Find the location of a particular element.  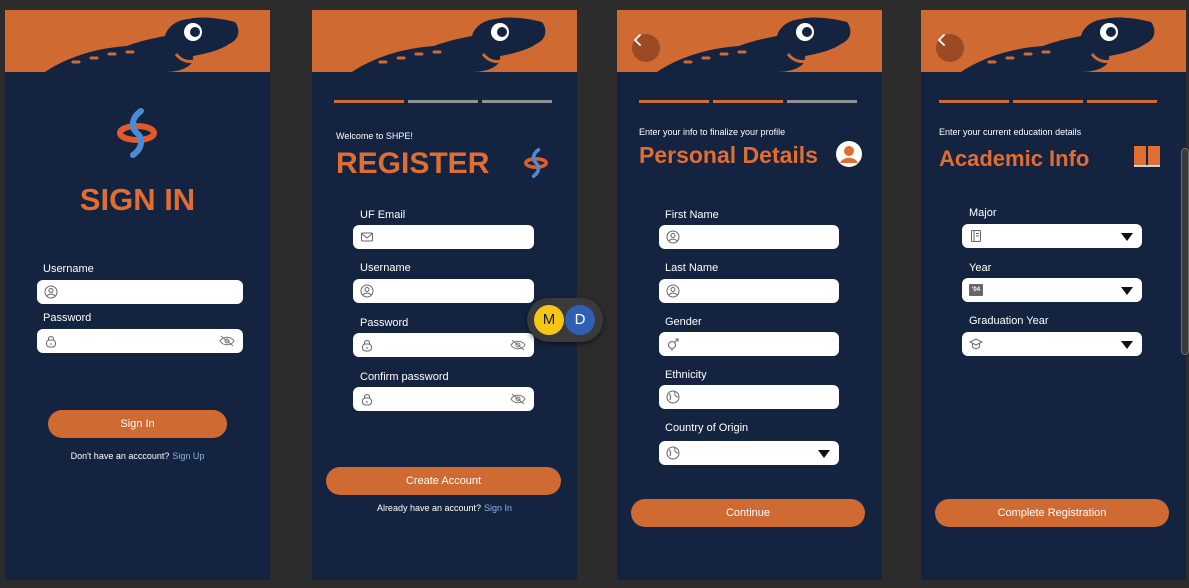

avatar-m: M is located at coordinates (549, 320).